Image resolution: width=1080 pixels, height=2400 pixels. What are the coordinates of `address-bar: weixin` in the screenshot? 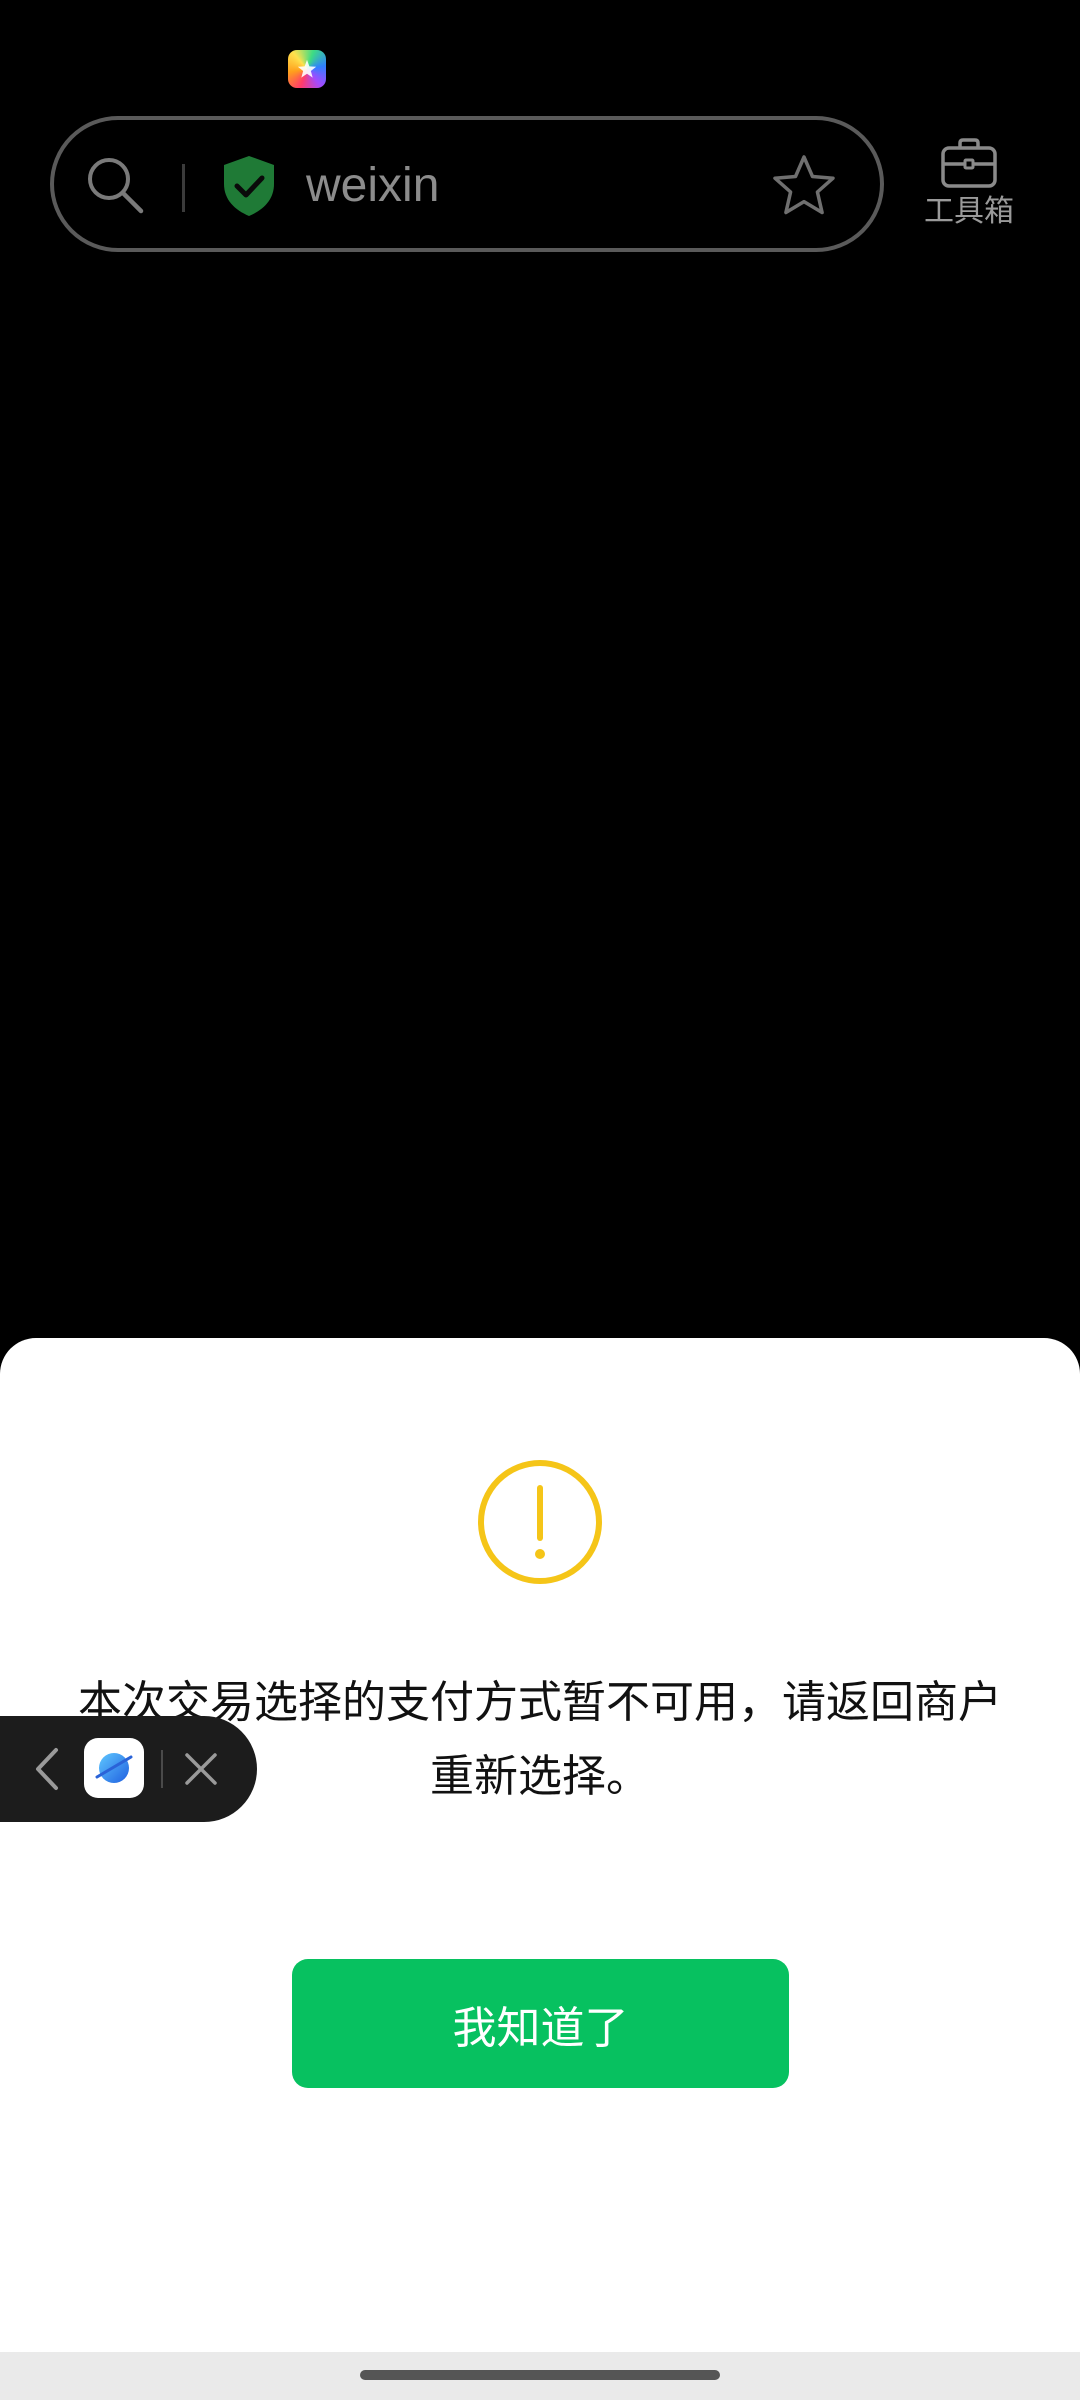 It's located at (467, 184).